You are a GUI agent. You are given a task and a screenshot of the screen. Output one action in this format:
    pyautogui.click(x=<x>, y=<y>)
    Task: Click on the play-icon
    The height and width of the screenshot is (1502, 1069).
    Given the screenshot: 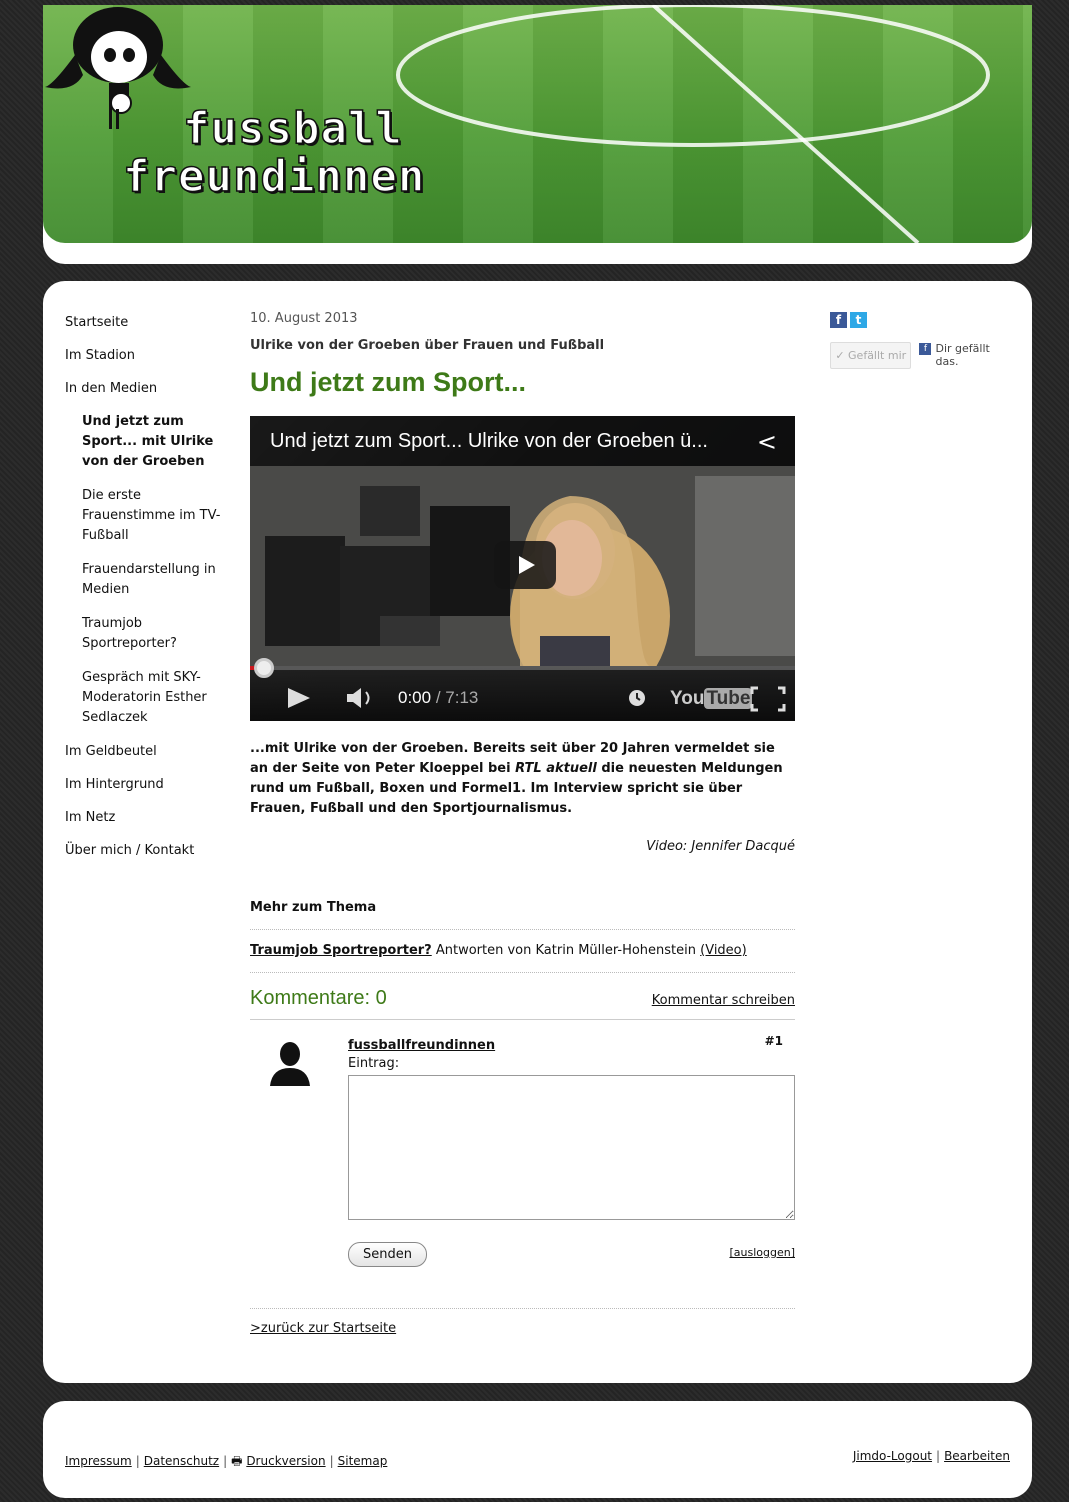 What is the action you would take?
    pyautogui.click(x=299, y=698)
    